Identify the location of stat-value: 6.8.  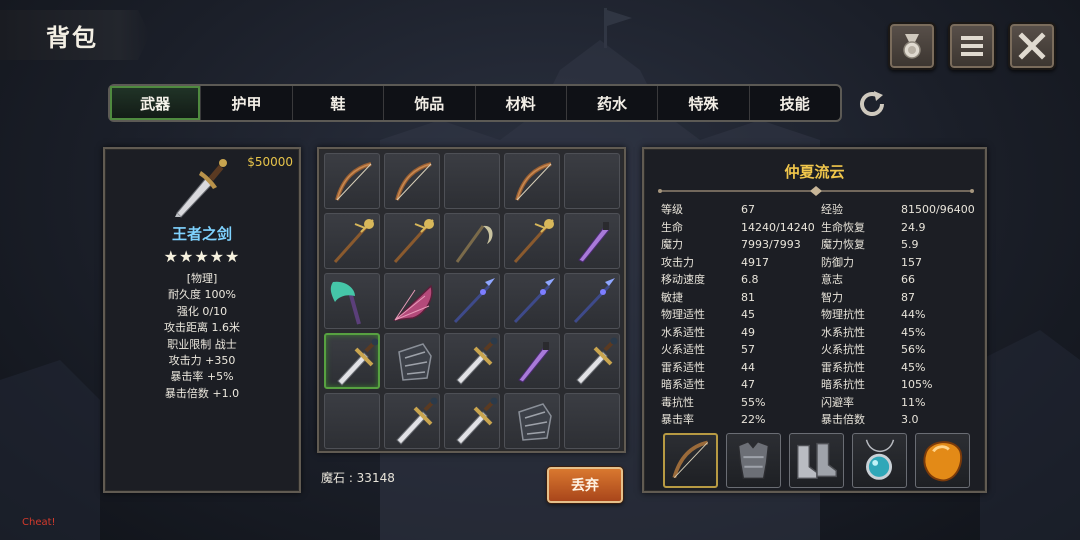
(750, 279).